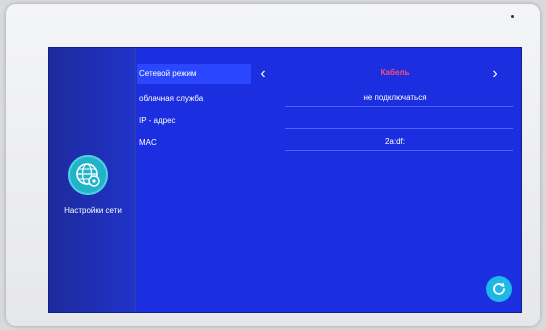 This screenshot has width=546, height=330. Describe the element at coordinates (171, 98) in the screenshot. I see `cloud-service-label: облачная служба` at that location.